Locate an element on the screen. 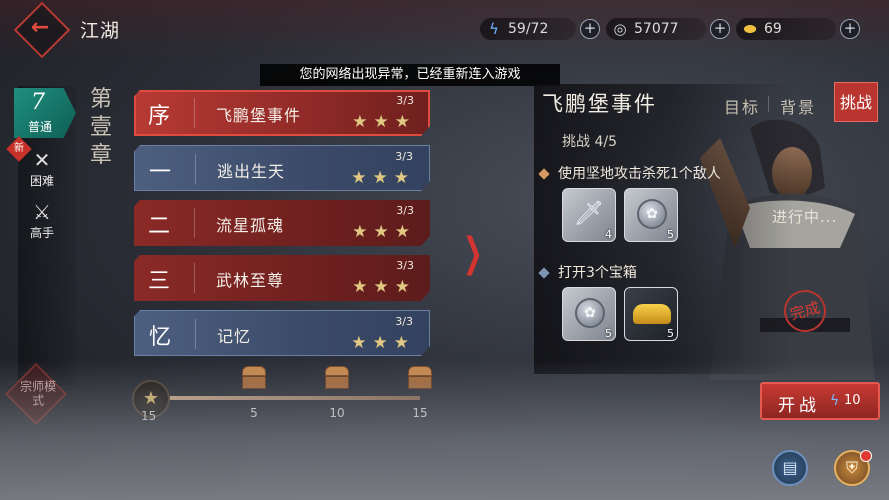 The width and height of the screenshot is (889, 500). start-battle-label: 开战 is located at coordinates (799, 406).